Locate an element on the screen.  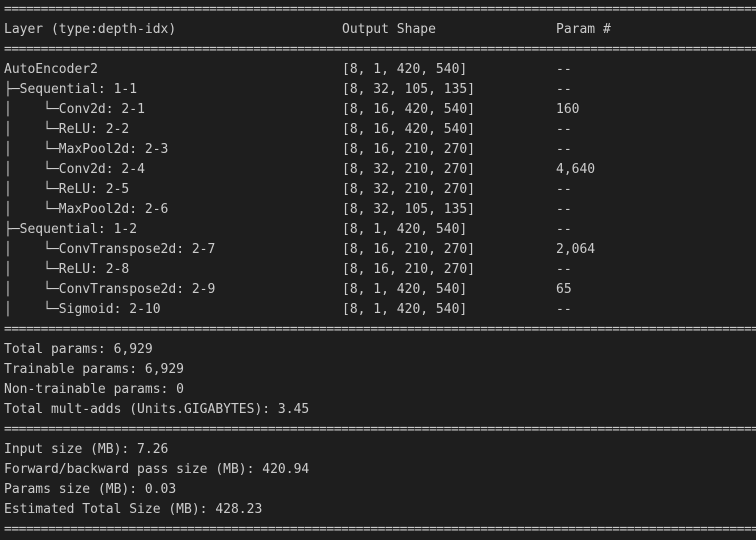
table-row: ├─Sequential: 1-1 [8, 32, 105, 135] -- is located at coordinates (380, 90).